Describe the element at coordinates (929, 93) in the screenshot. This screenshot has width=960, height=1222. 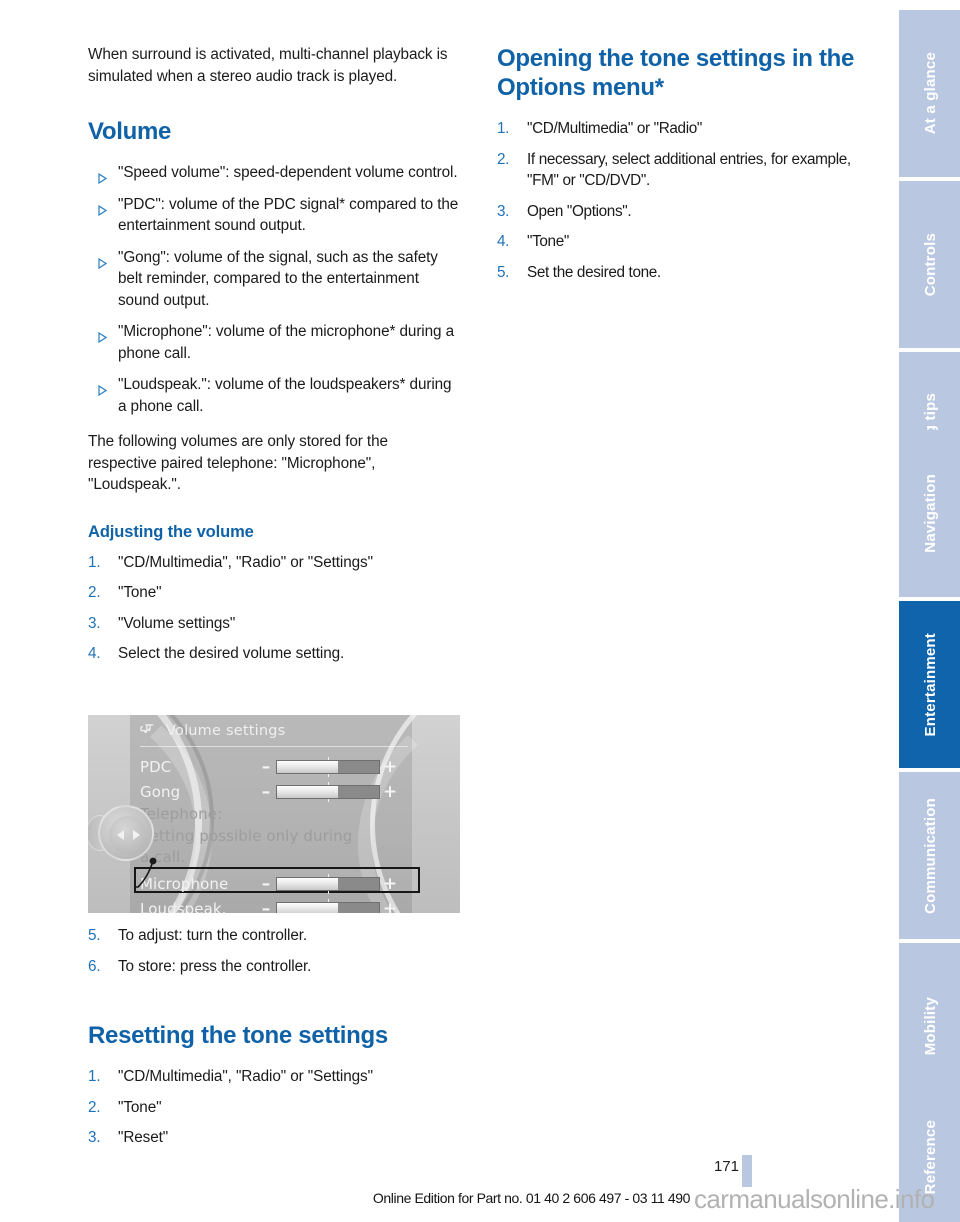
I see `sidebar-item-at-a-glance: At a glance` at that location.